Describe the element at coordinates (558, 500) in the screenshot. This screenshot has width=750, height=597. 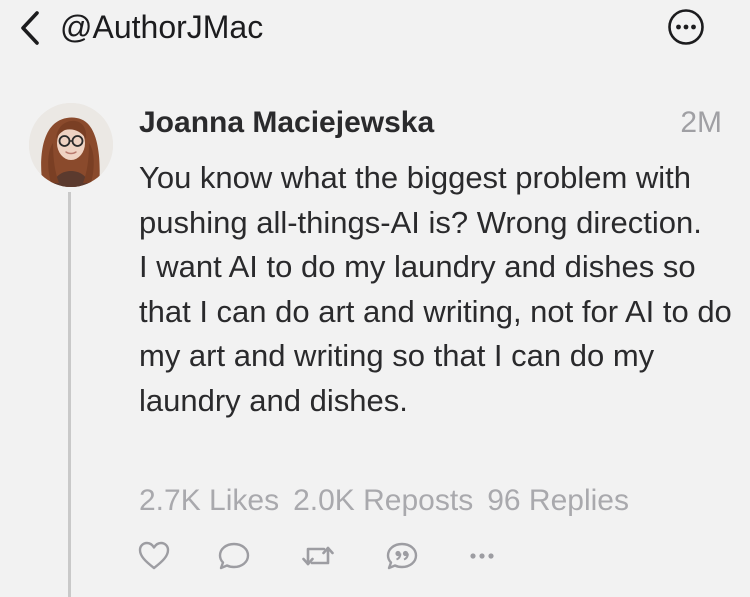
I see `replies-count: 96 Replies` at that location.